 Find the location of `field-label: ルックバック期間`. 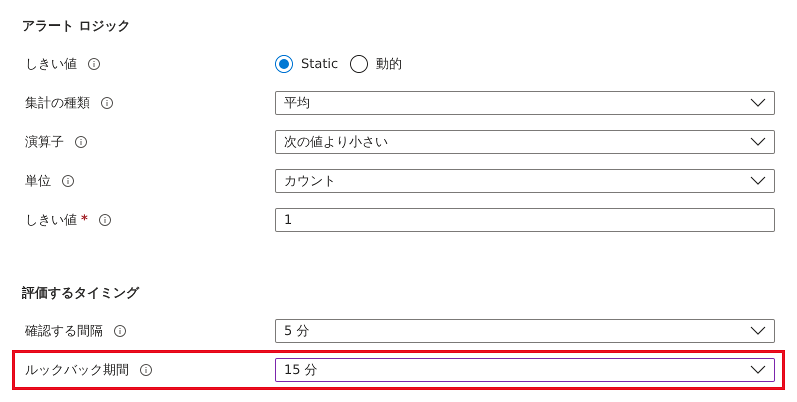

field-label: ルックバック期間 is located at coordinates (77, 370).